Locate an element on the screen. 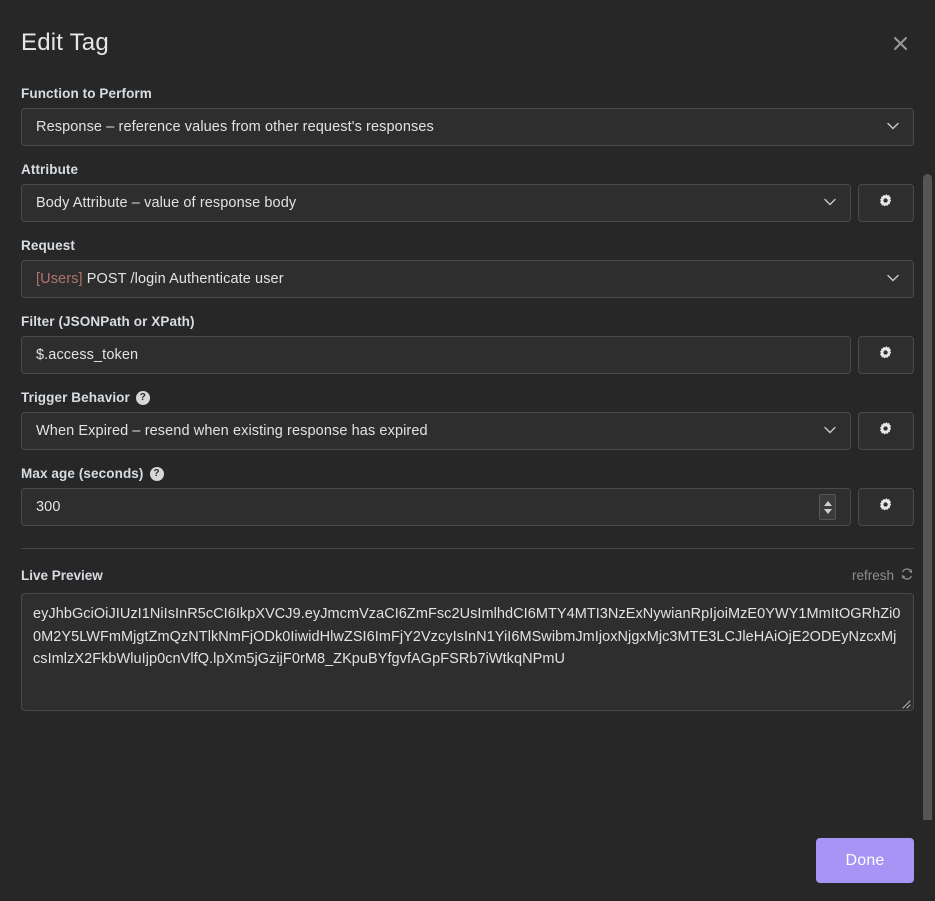 The width and height of the screenshot is (935, 901). control-row: $.access_token is located at coordinates (467, 355).